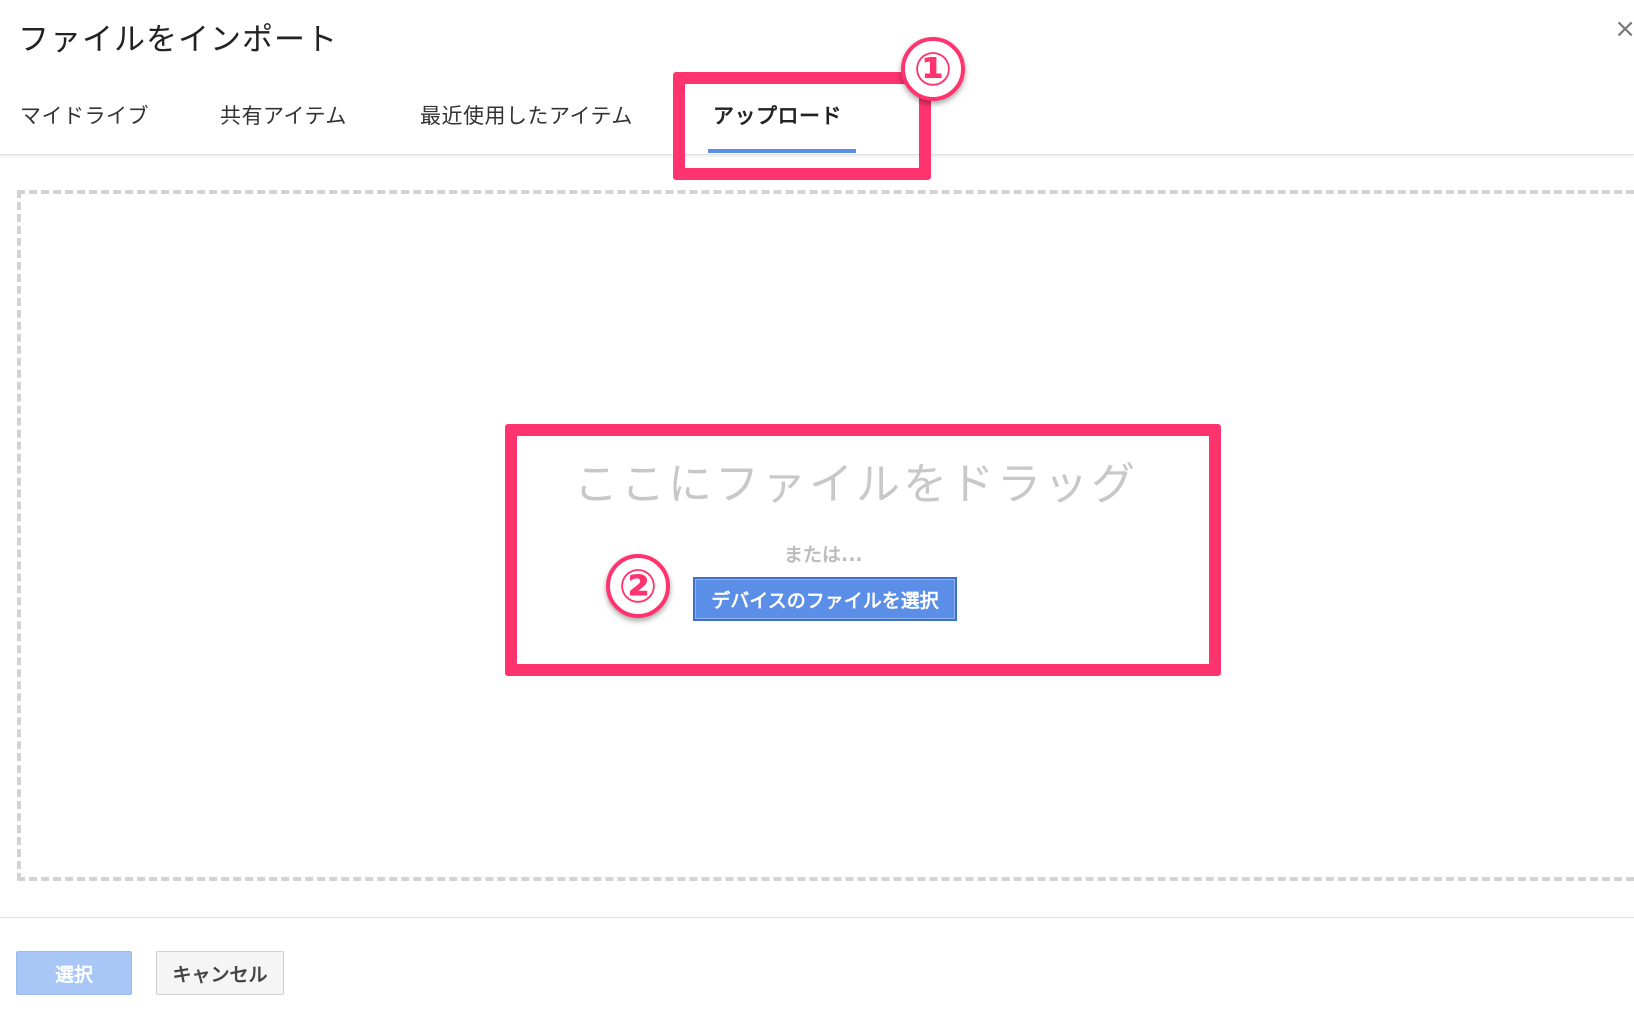  Describe the element at coordinates (638, 586) in the screenshot. I see `annotation-badge-2: ②` at that location.